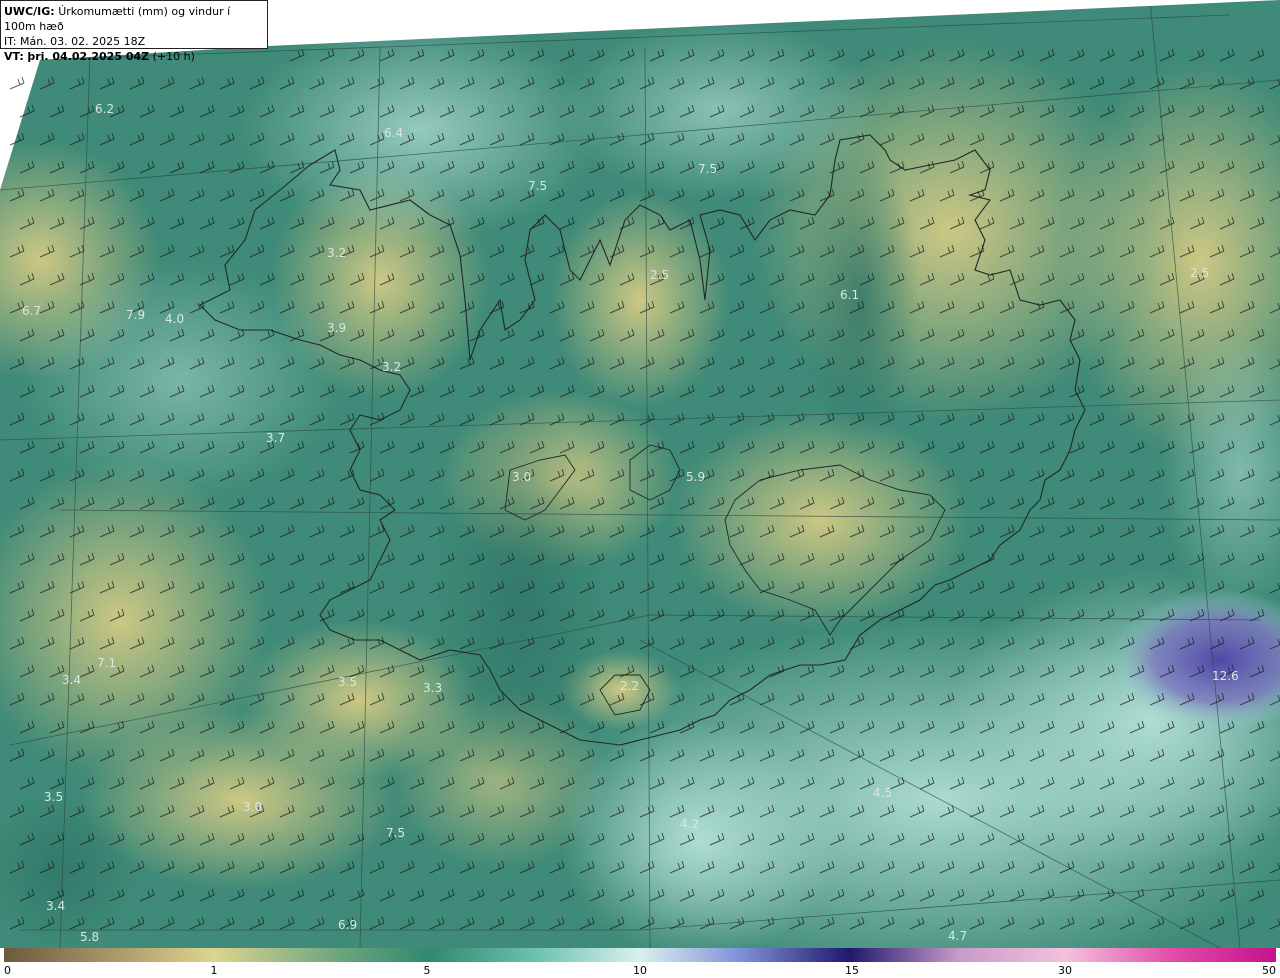  What do you see at coordinates (31, 311) in the screenshot?
I see `precip-value-label: 6.7` at bounding box center [31, 311].